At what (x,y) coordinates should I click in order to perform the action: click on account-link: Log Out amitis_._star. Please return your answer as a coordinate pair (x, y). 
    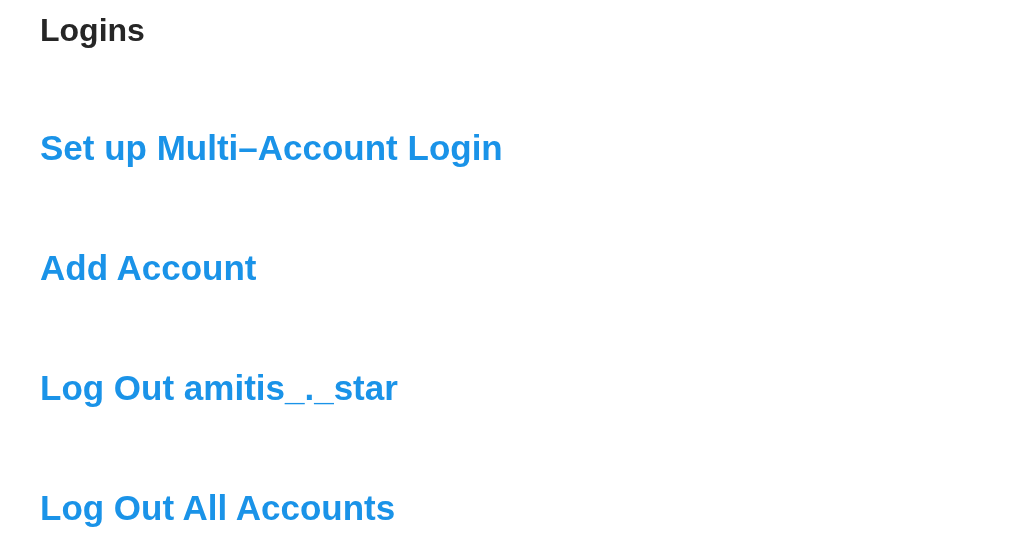
    Looking at the image, I should click on (219, 388).